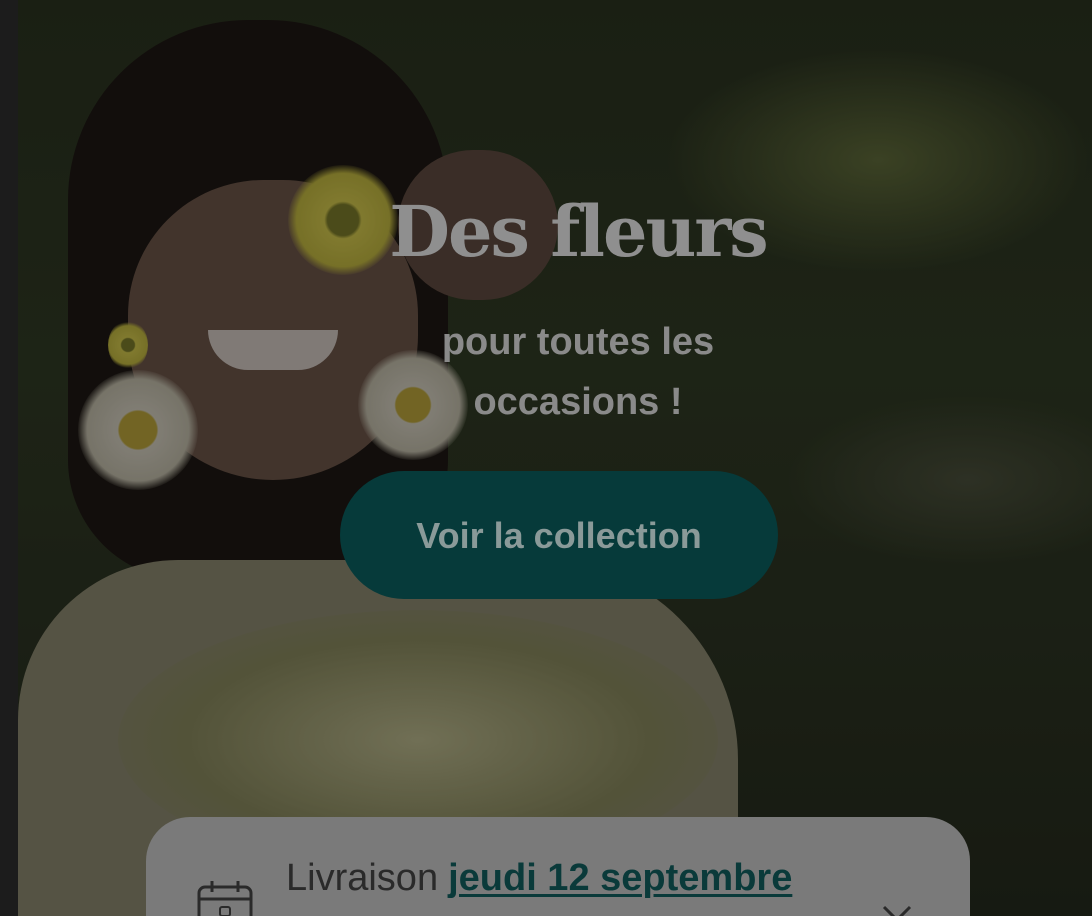 The width and height of the screenshot is (1092, 916). Describe the element at coordinates (897, 909) in the screenshot. I see `close-icon` at that location.